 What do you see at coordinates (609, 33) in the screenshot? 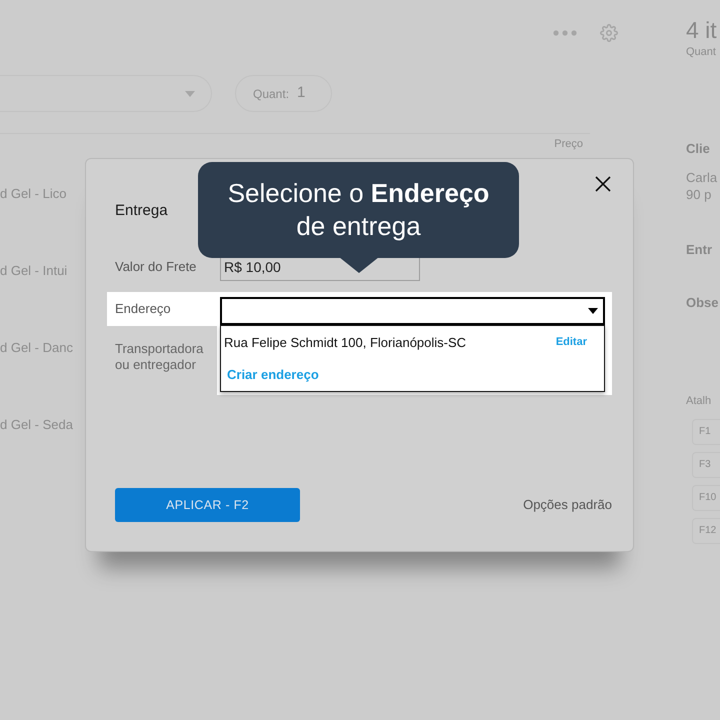
I see `settings-icon` at bounding box center [609, 33].